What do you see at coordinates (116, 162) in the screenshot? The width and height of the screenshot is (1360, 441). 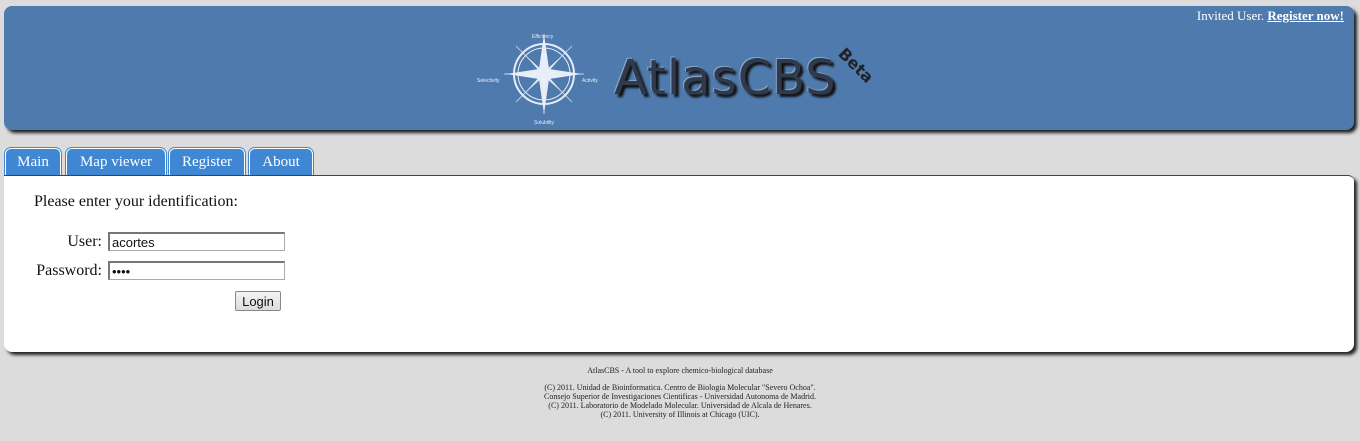 I see `tab-map-viewer: Map viewer` at bounding box center [116, 162].